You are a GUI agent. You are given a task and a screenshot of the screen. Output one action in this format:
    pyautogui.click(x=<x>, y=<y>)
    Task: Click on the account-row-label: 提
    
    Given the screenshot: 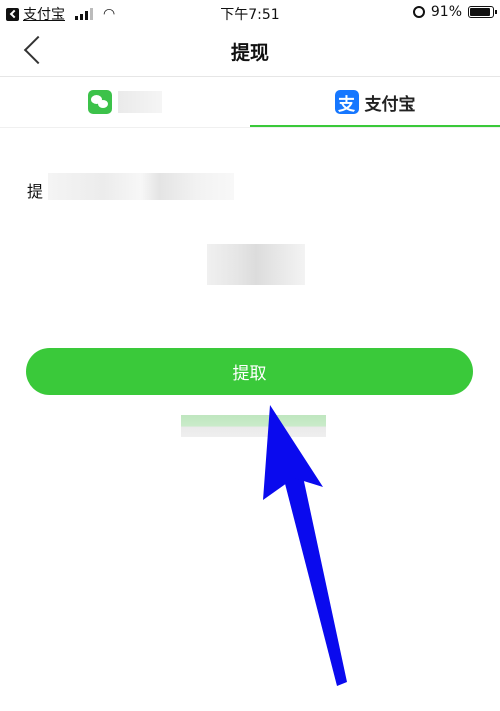 What is the action you would take?
    pyautogui.click(x=35, y=191)
    